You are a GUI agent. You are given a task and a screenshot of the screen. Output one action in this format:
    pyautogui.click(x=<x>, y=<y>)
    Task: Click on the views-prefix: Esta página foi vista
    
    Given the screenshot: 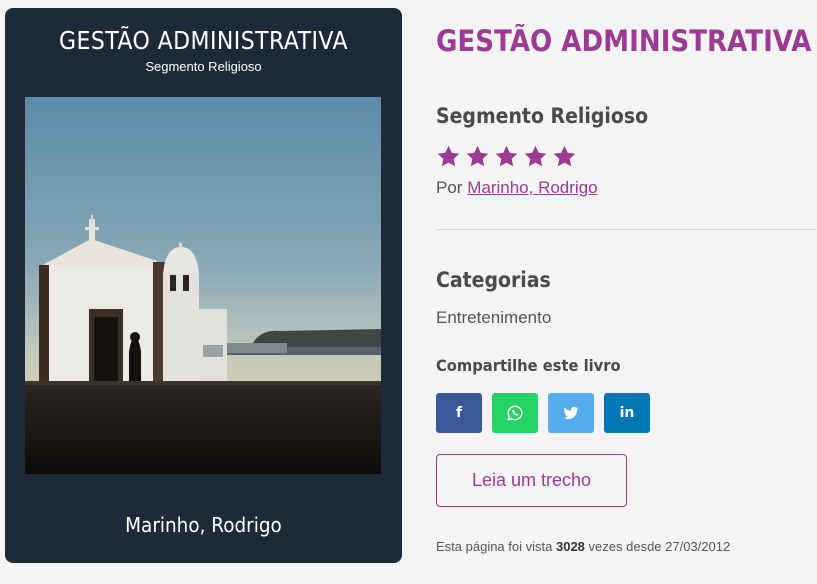 What is the action you would take?
    pyautogui.click(x=494, y=546)
    